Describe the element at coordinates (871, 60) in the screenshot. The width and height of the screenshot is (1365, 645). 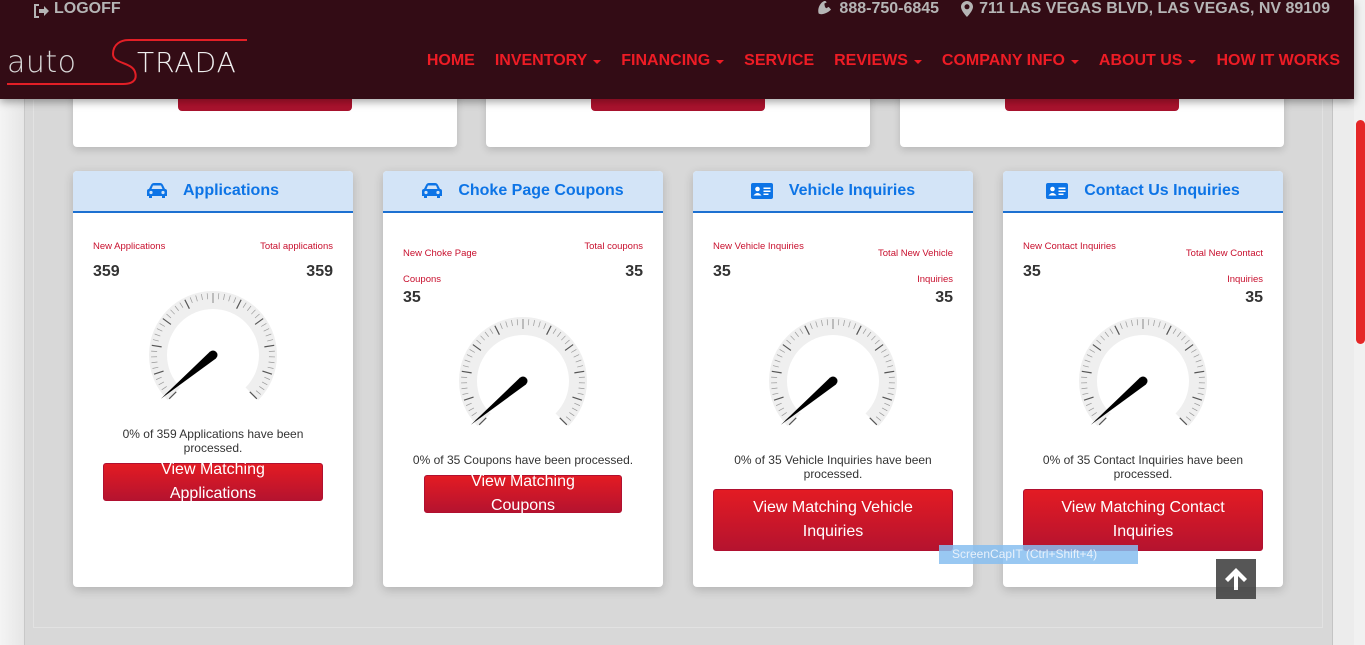
I see `nav-item-label: REVIEWS` at that location.